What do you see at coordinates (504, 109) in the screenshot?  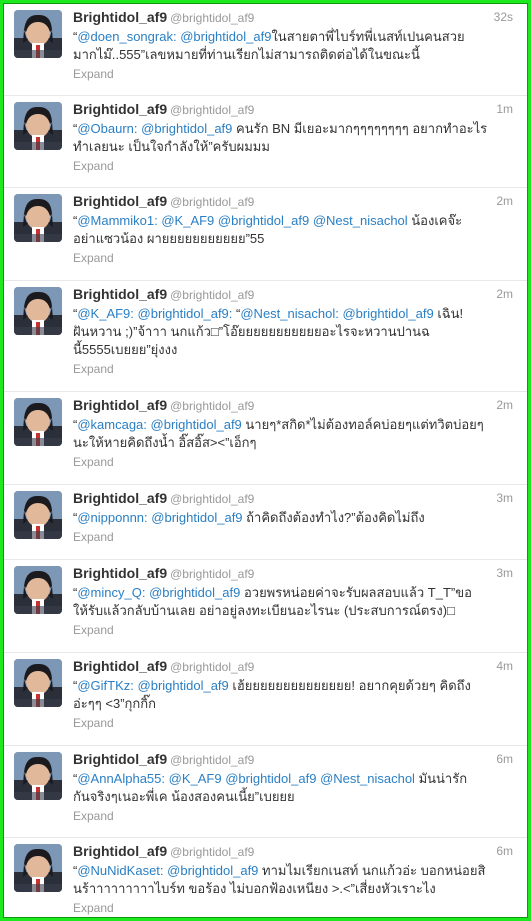 I see `timestamp: 1m` at bounding box center [504, 109].